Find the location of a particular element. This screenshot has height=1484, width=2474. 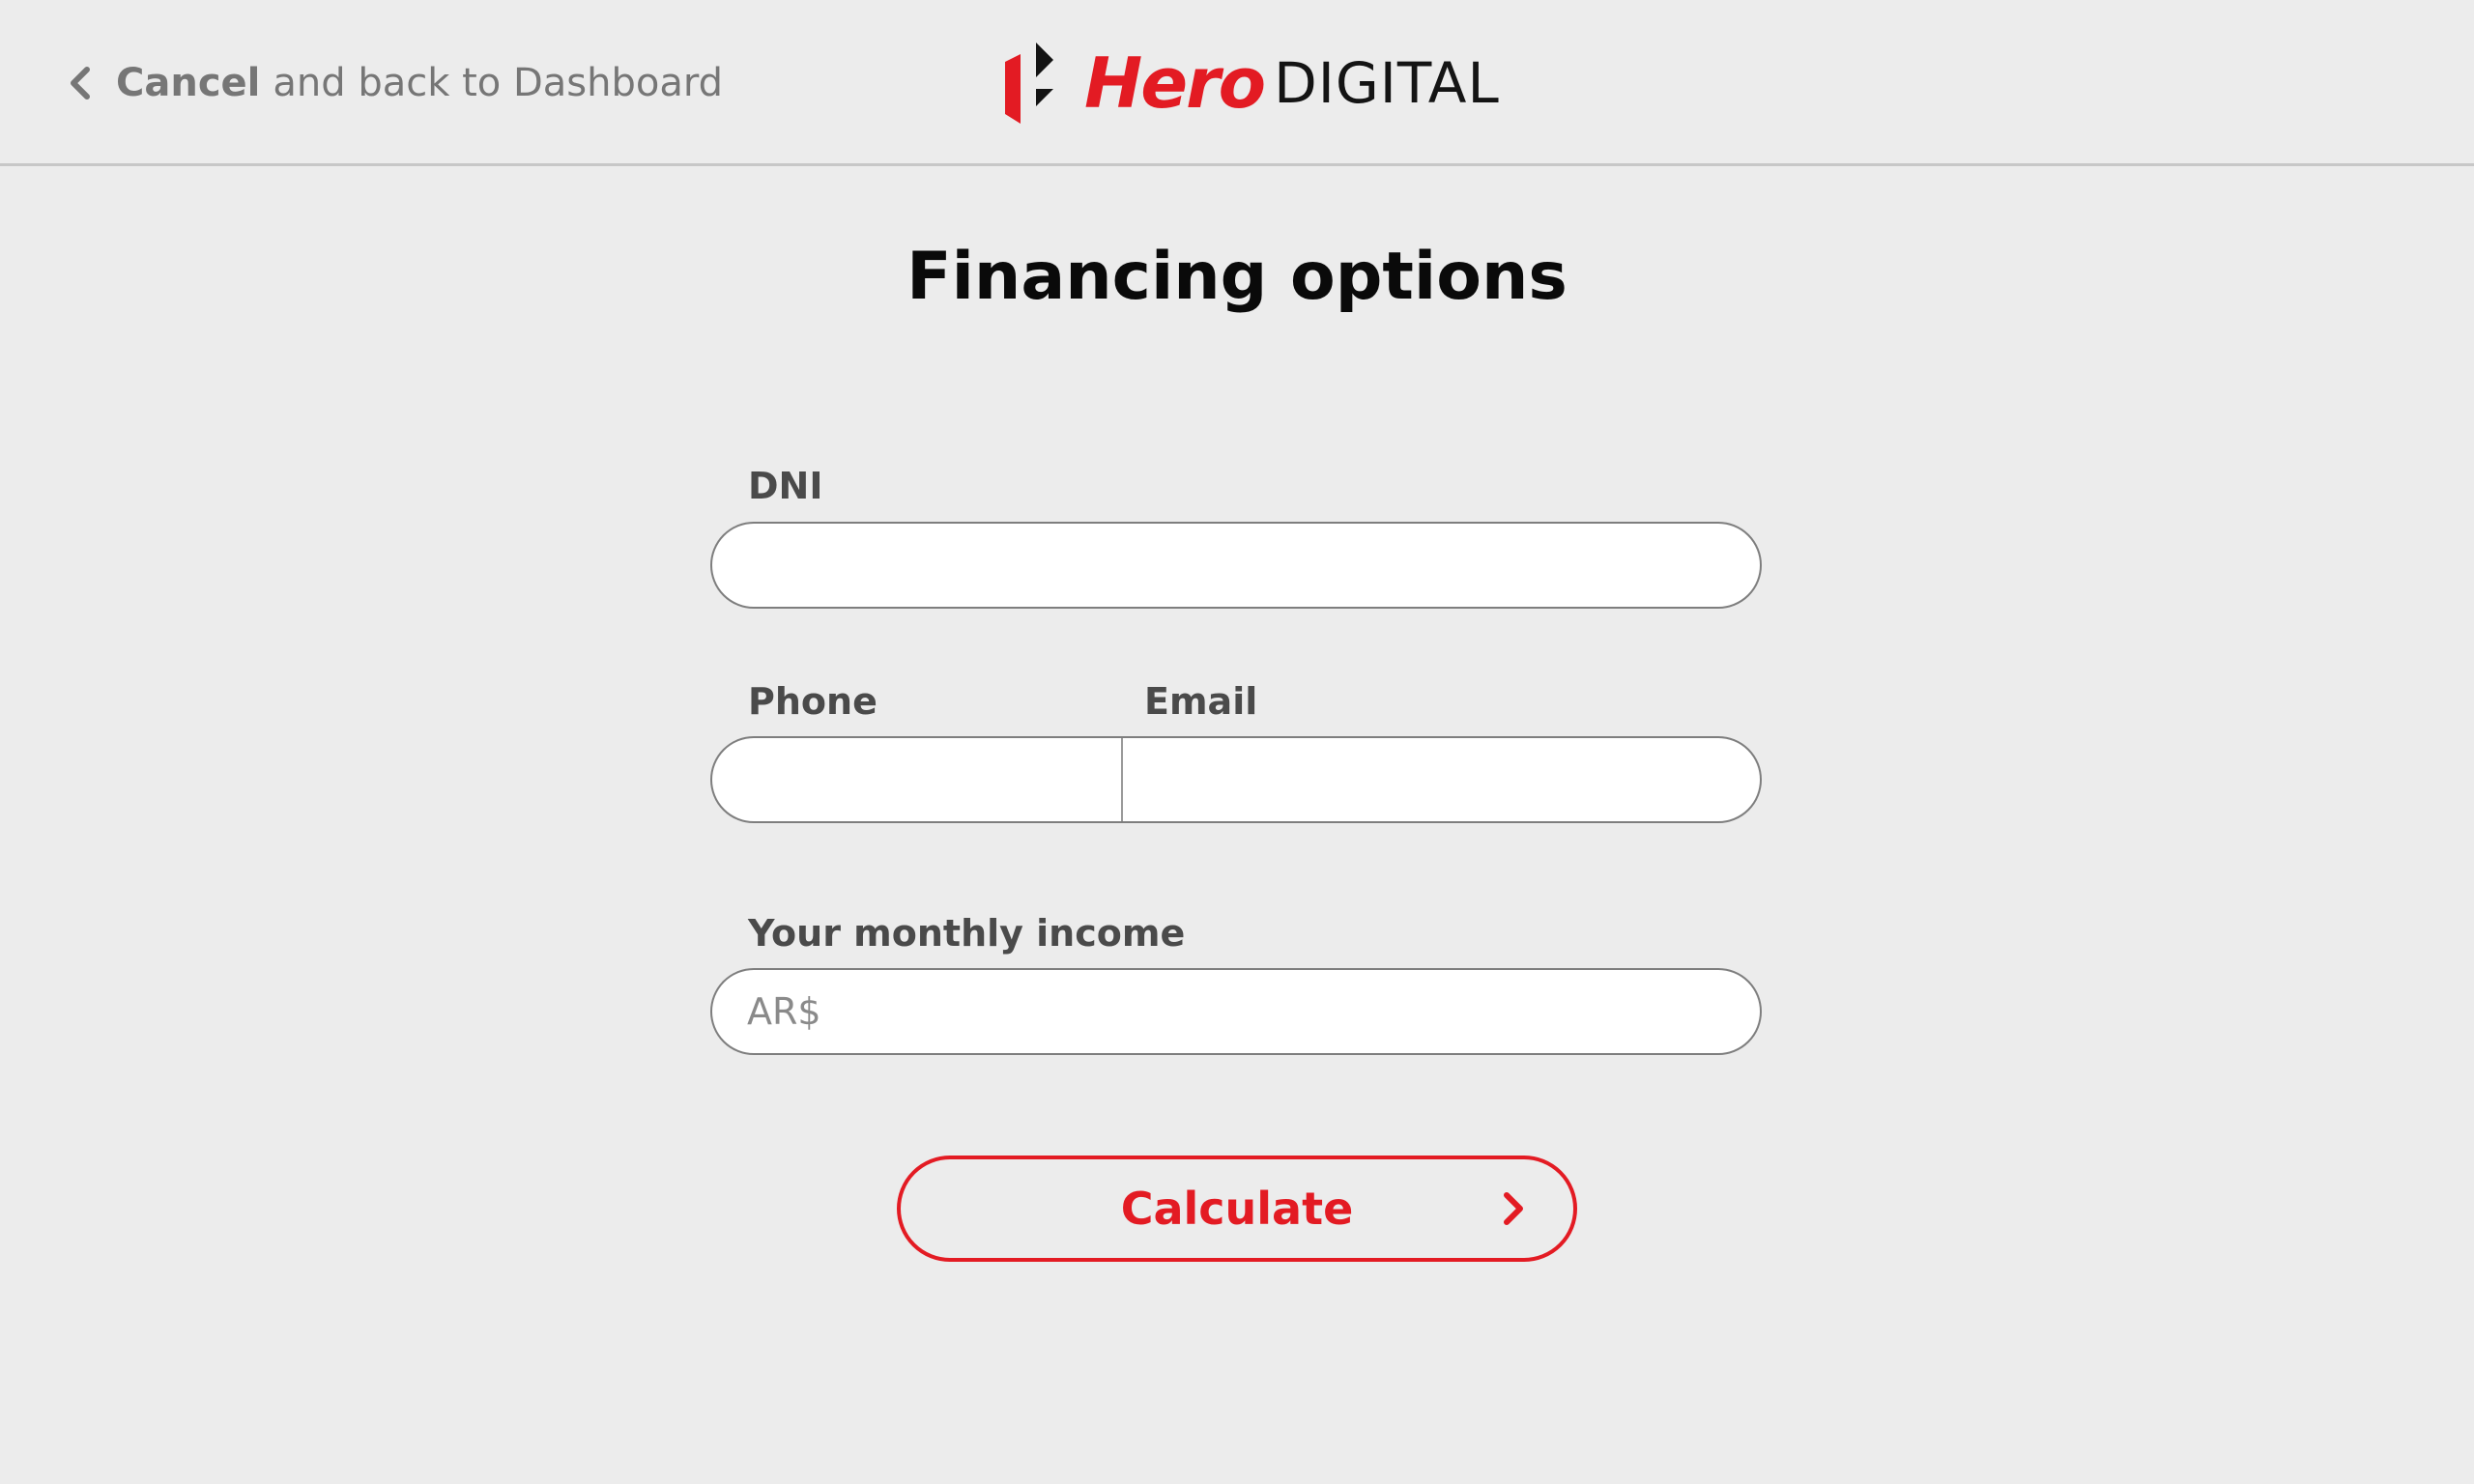

dni-label: DNI is located at coordinates (786, 486).